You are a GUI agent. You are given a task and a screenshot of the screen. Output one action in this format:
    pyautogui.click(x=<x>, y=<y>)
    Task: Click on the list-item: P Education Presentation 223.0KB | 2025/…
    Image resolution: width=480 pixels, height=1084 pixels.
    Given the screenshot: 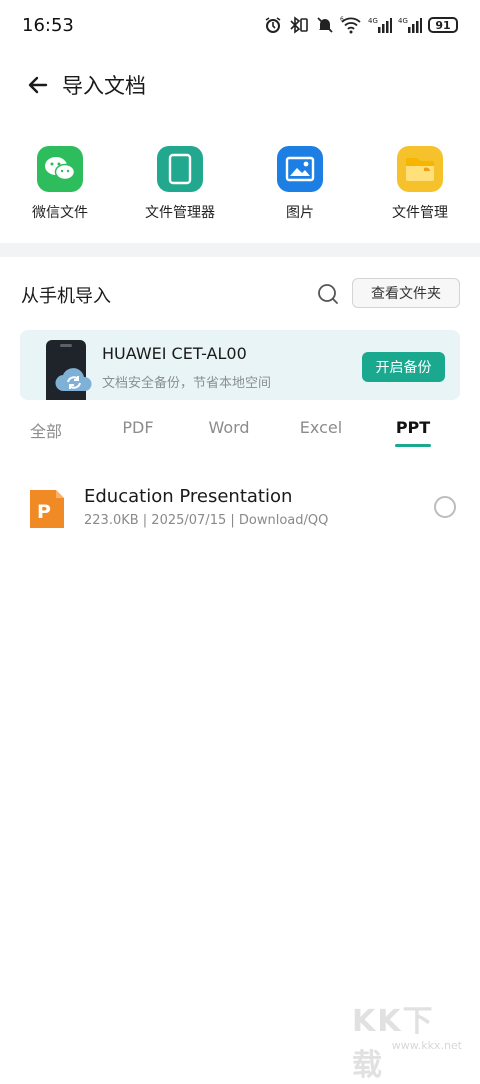 What is the action you would take?
    pyautogui.click(x=240, y=508)
    